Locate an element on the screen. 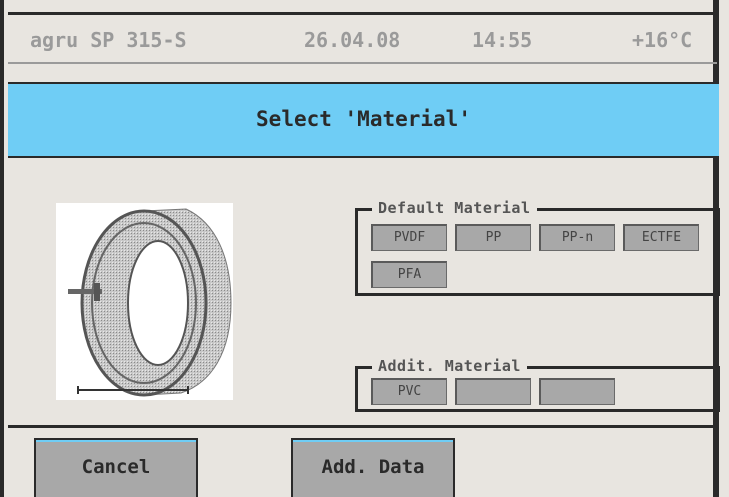 The width and height of the screenshot is (729, 497). footer-divider is located at coordinates (363, 426).